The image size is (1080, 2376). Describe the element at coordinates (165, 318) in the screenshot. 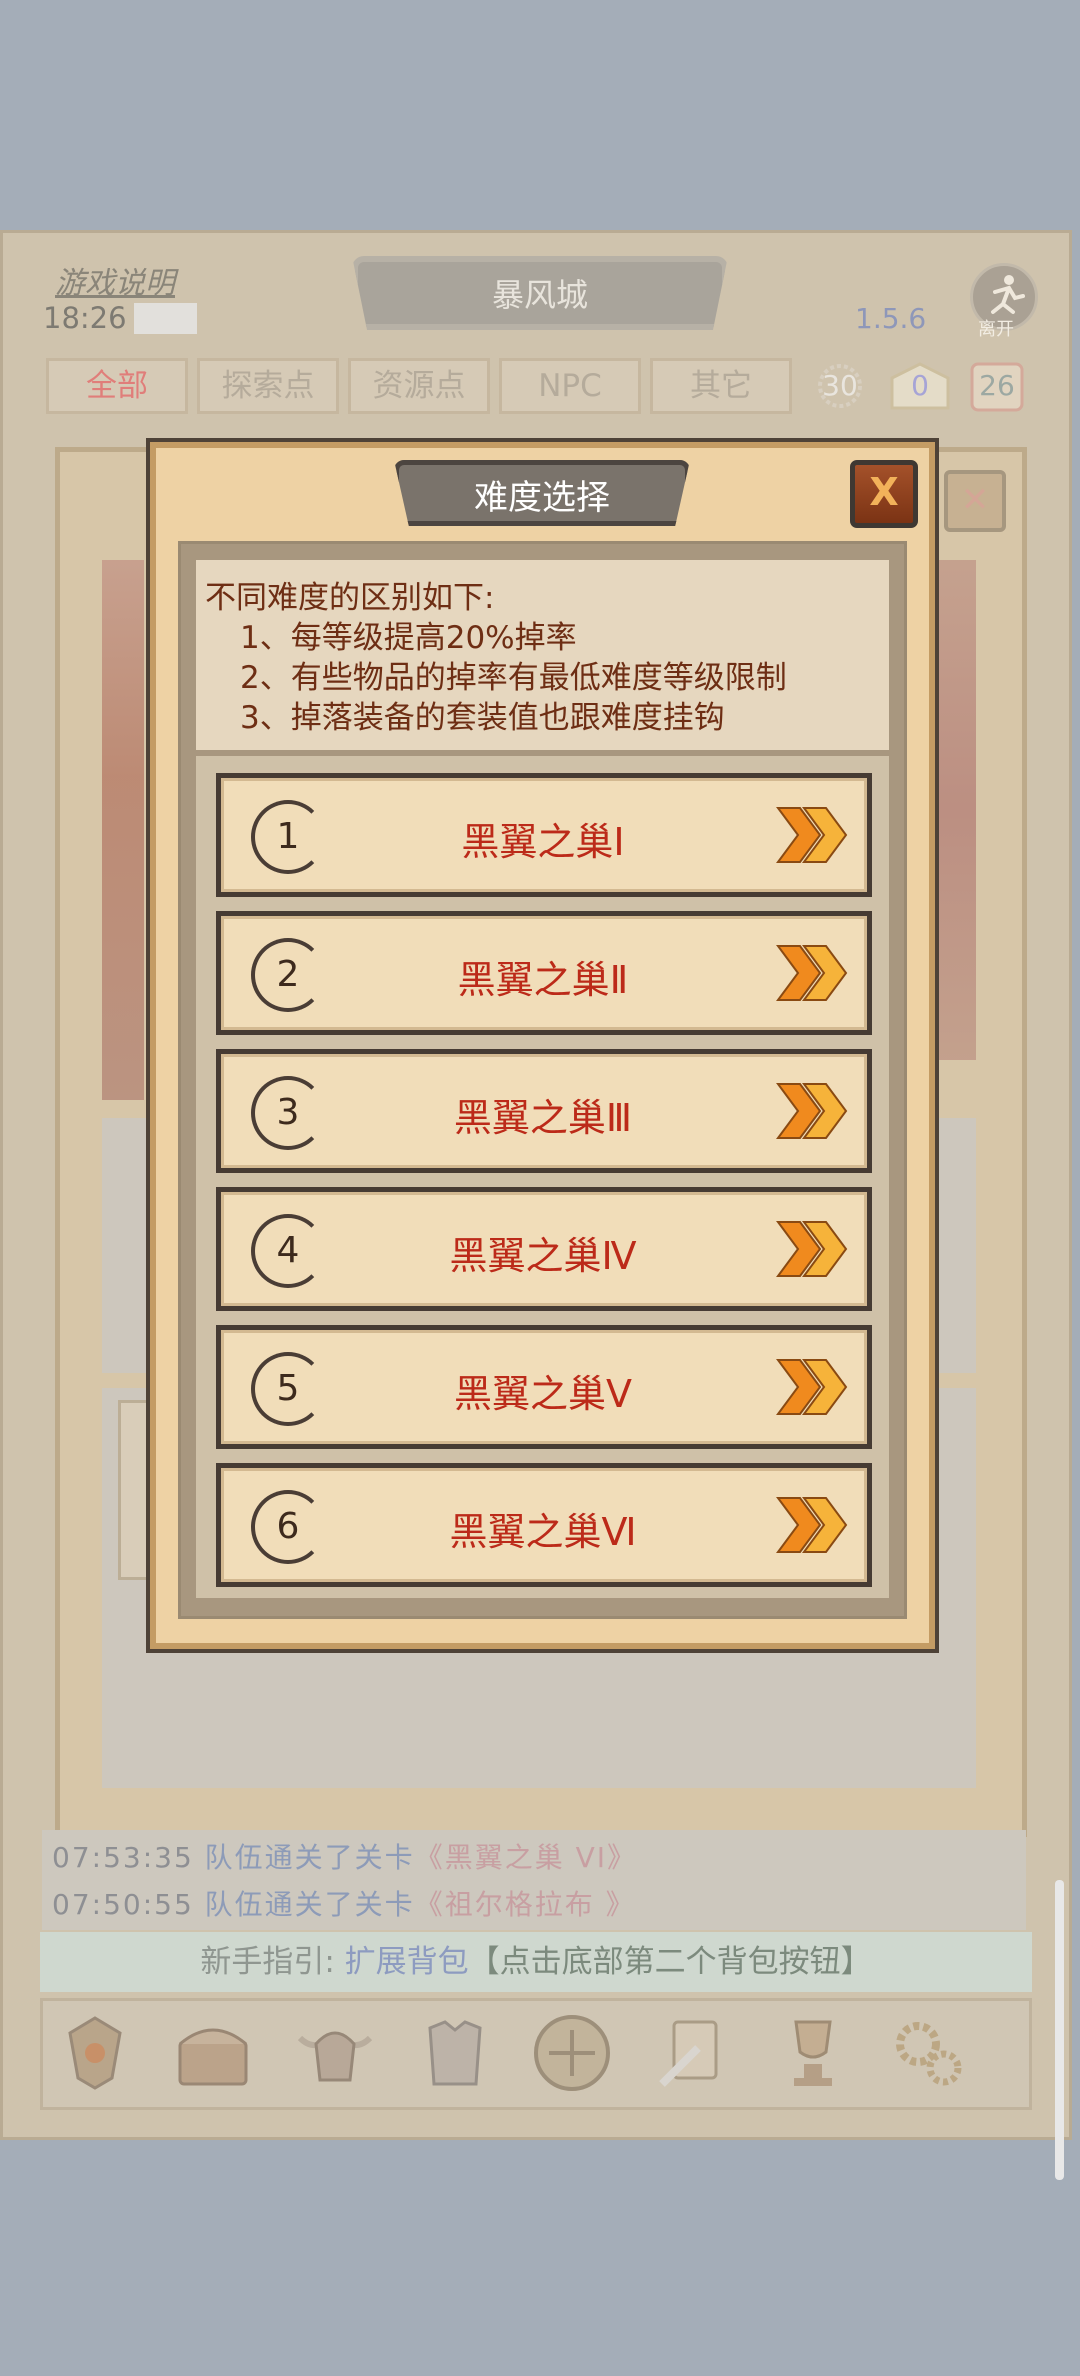

I see `status-indicator` at that location.